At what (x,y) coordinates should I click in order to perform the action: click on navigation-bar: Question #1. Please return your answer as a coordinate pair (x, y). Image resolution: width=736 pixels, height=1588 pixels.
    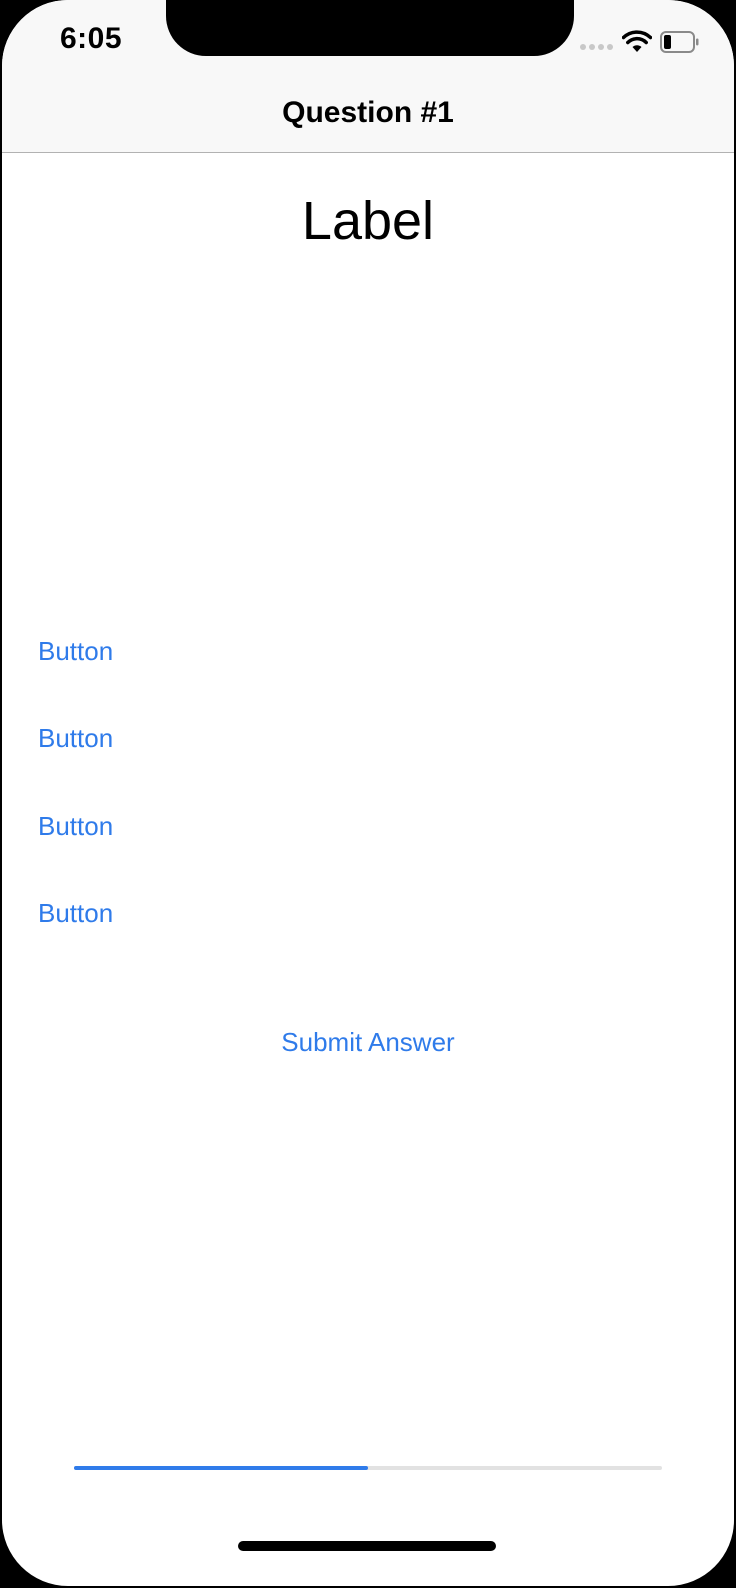
    Looking at the image, I should click on (368, 111).